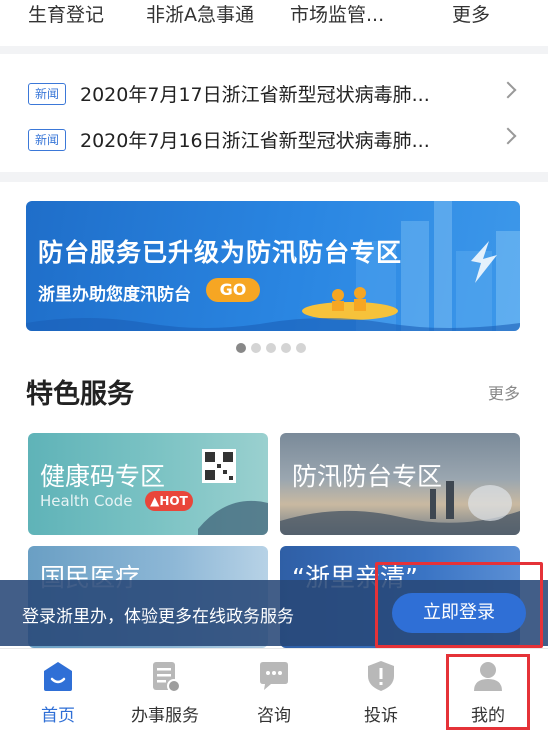 The width and height of the screenshot is (548, 730). Describe the element at coordinates (114, 295) in the screenshot. I see `banner-subtitle: 浙里办助您度汛防台` at that location.